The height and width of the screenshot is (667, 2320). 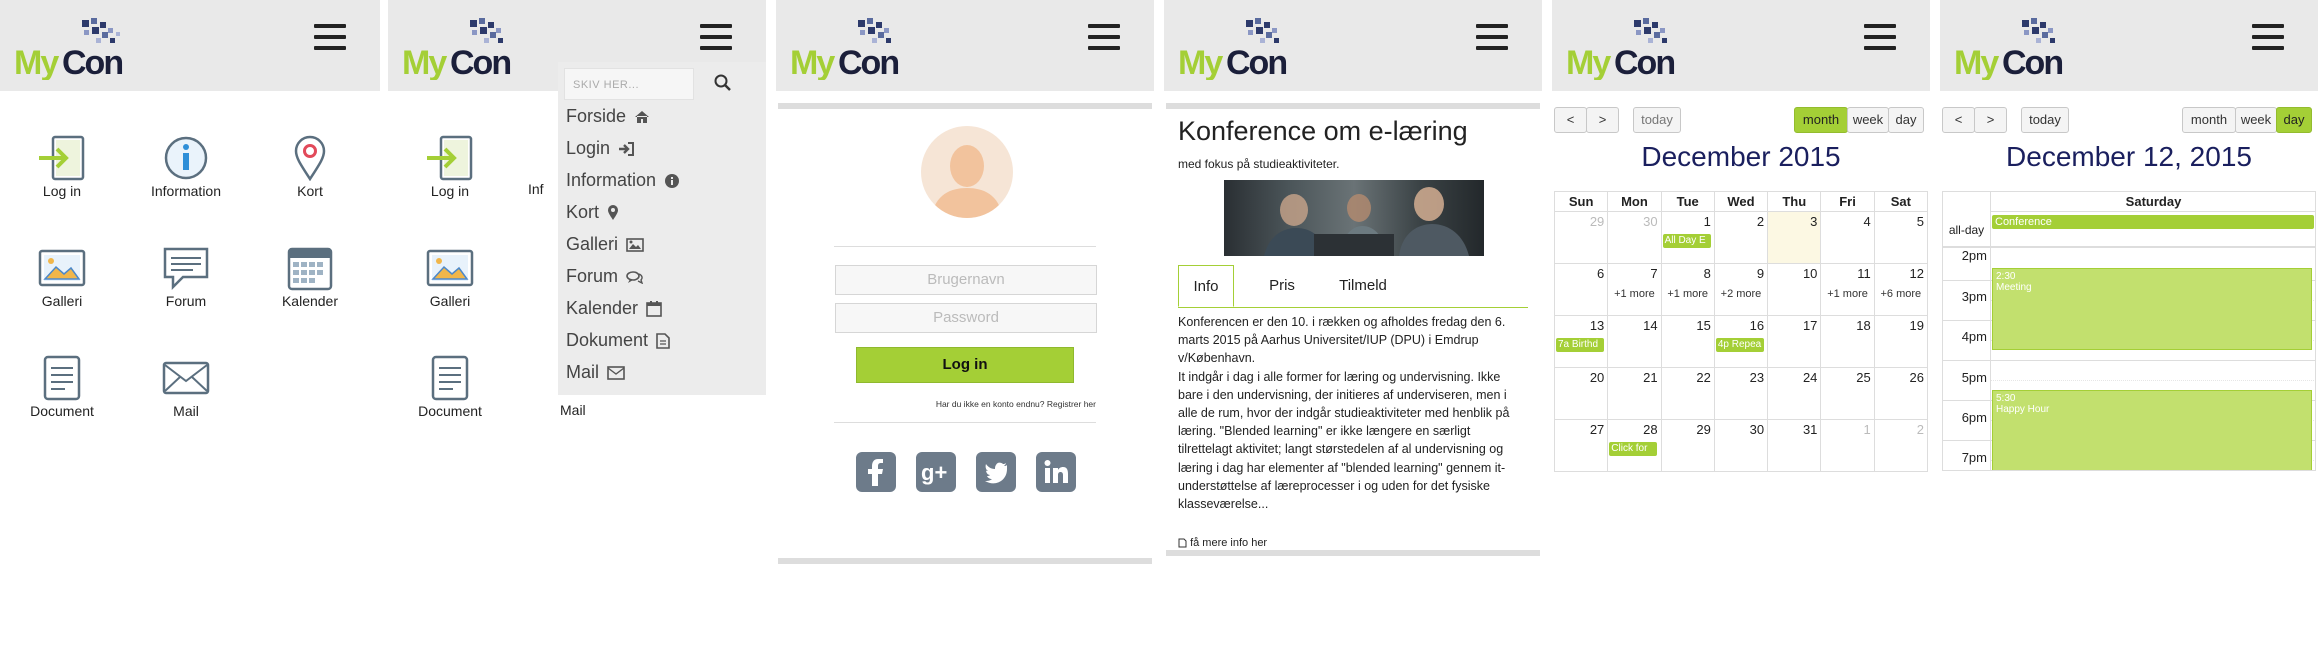 I want to click on more-events-link: +6 more, so click(x=1901, y=294).